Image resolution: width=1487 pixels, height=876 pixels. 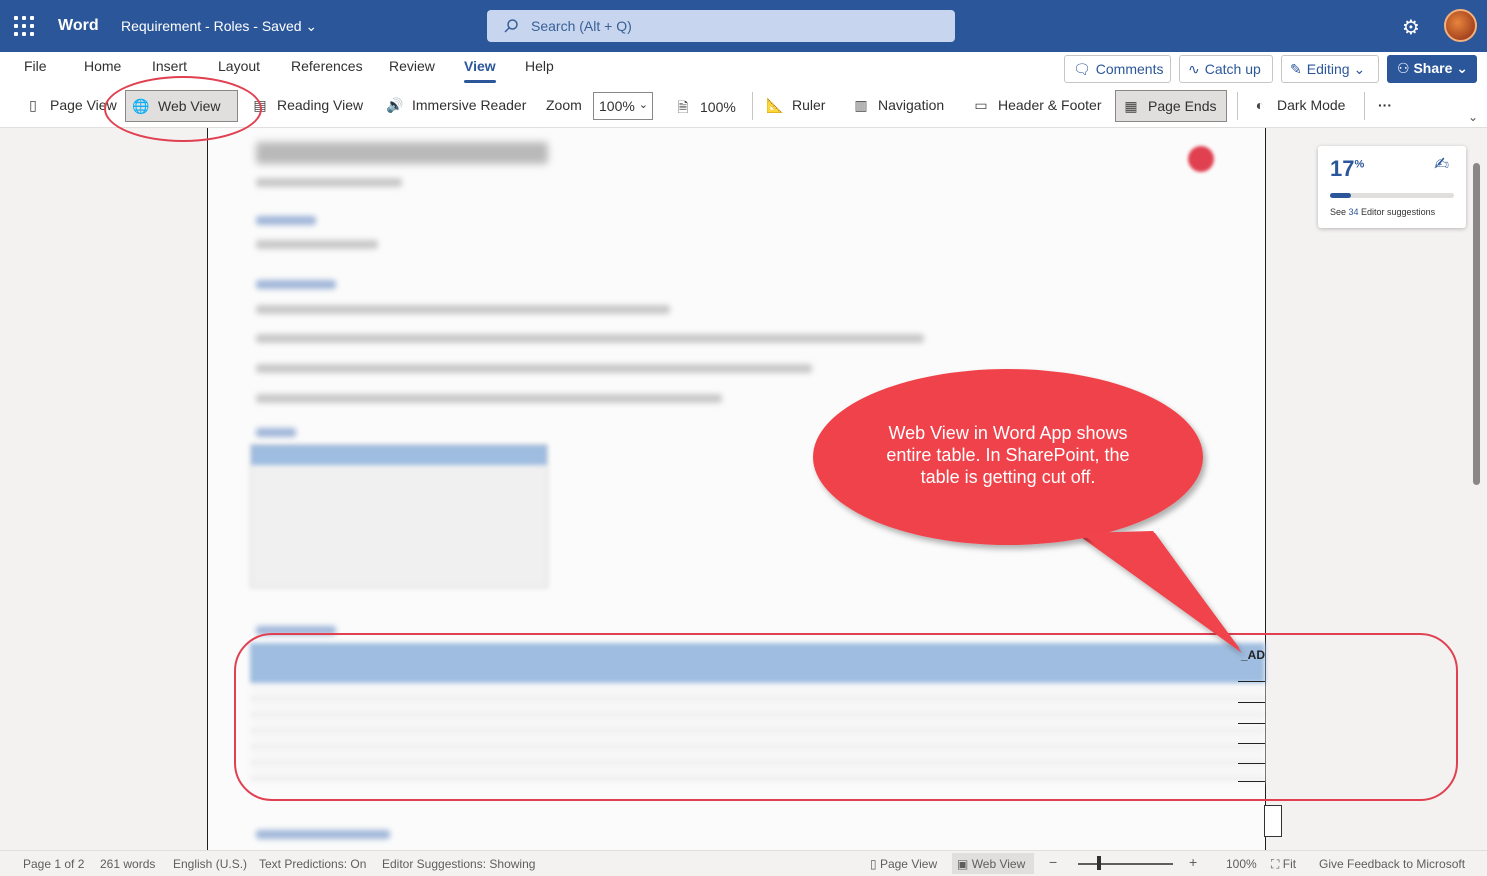 What do you see at coordinates (1342, 168) in the screenshot?
I see `editor-score-value: 17` at bounding box center [1342, 168].